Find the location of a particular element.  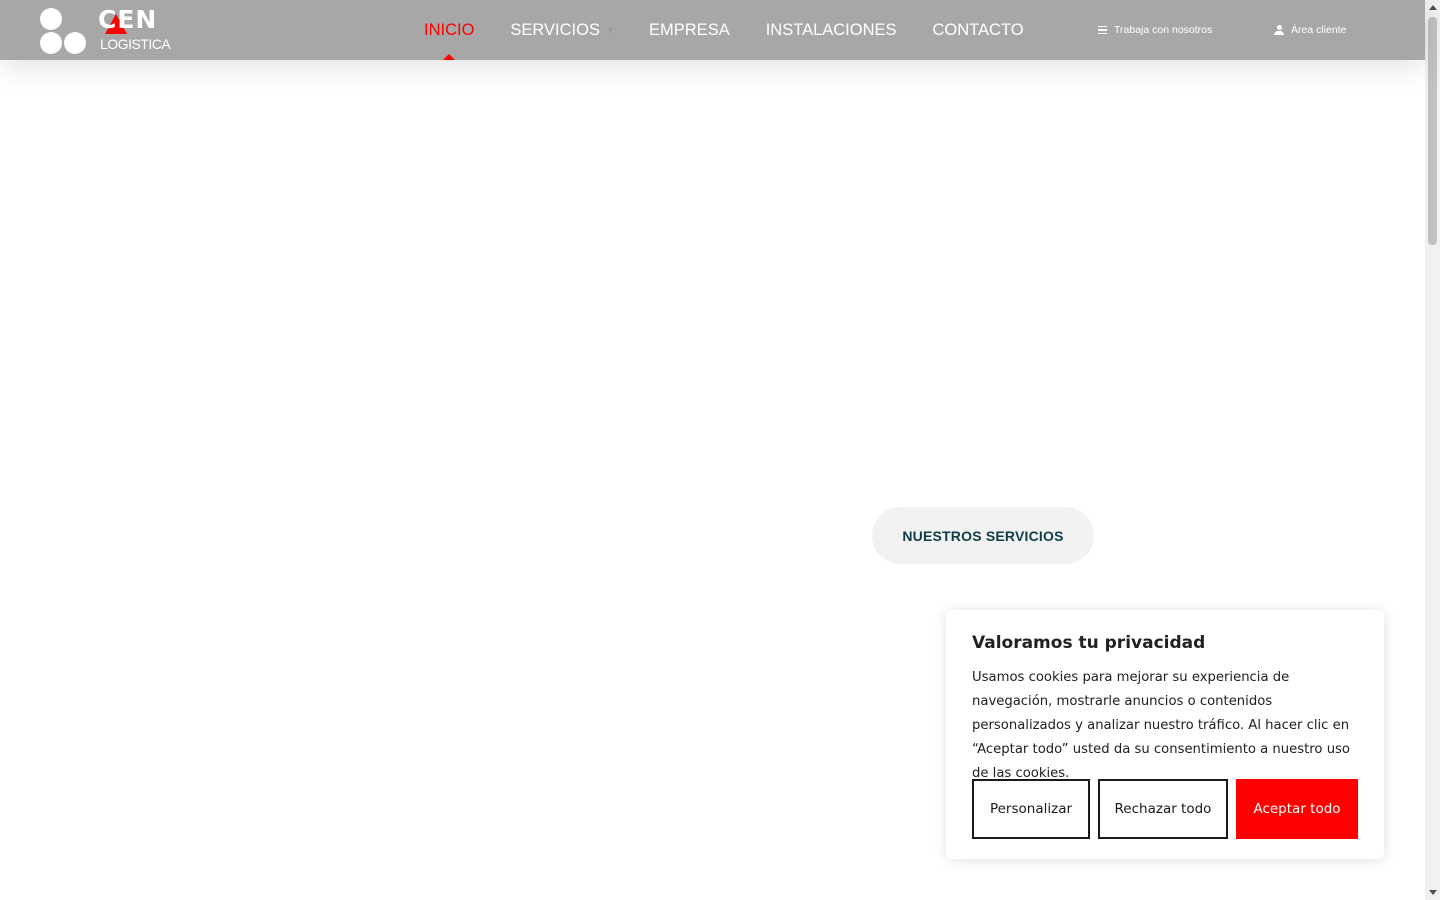

menu-icon is located at coordinates (1102, 30).